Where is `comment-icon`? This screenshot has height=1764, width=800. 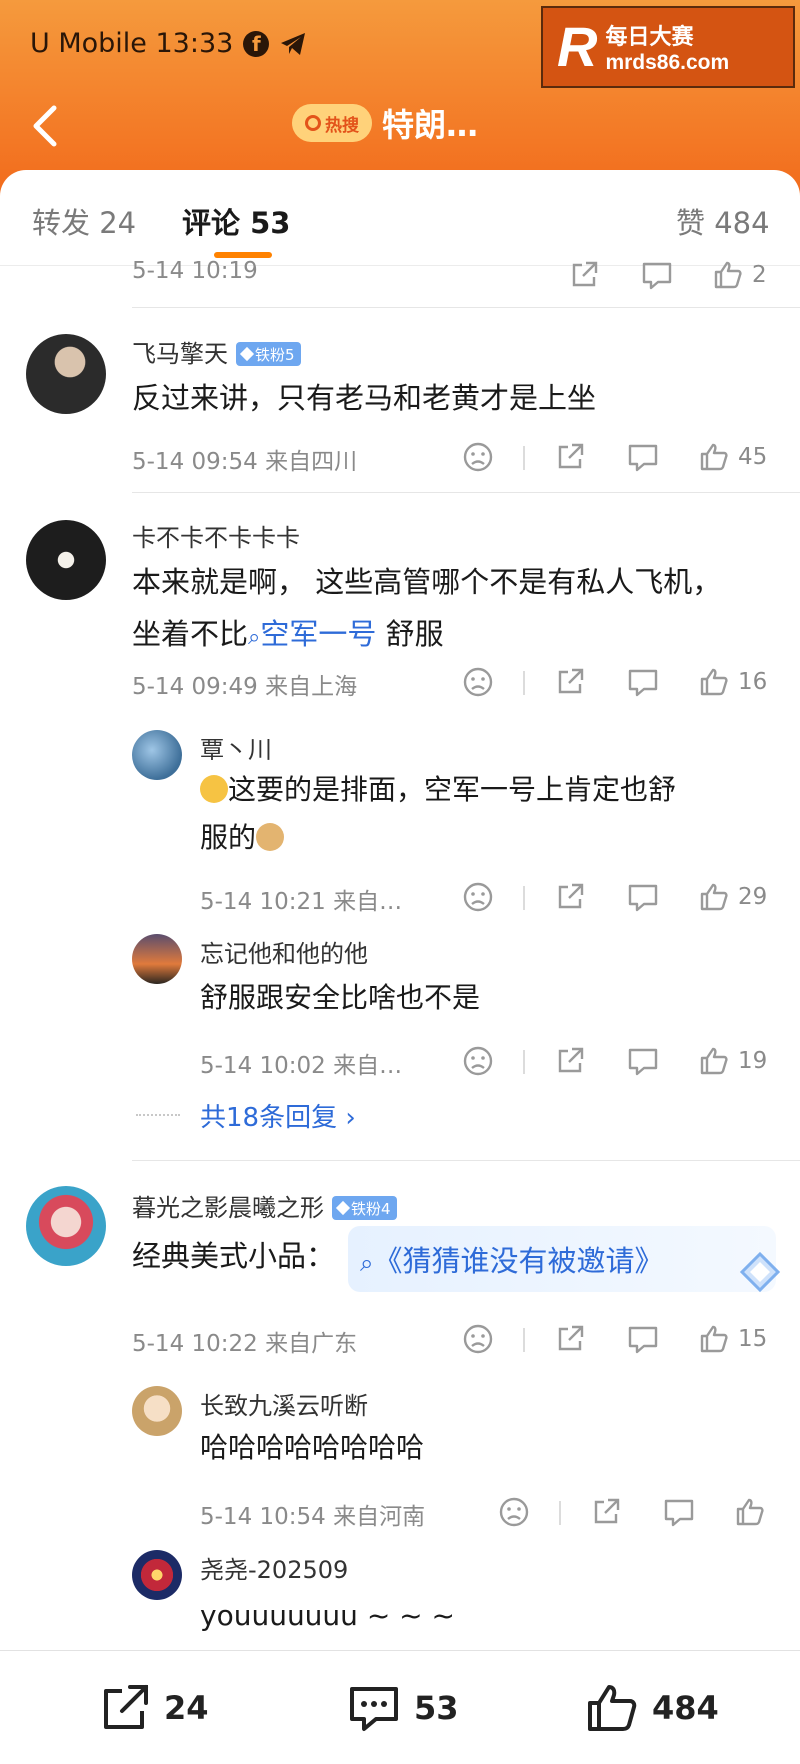 comment-icon is located at coordinates (374, 1709).